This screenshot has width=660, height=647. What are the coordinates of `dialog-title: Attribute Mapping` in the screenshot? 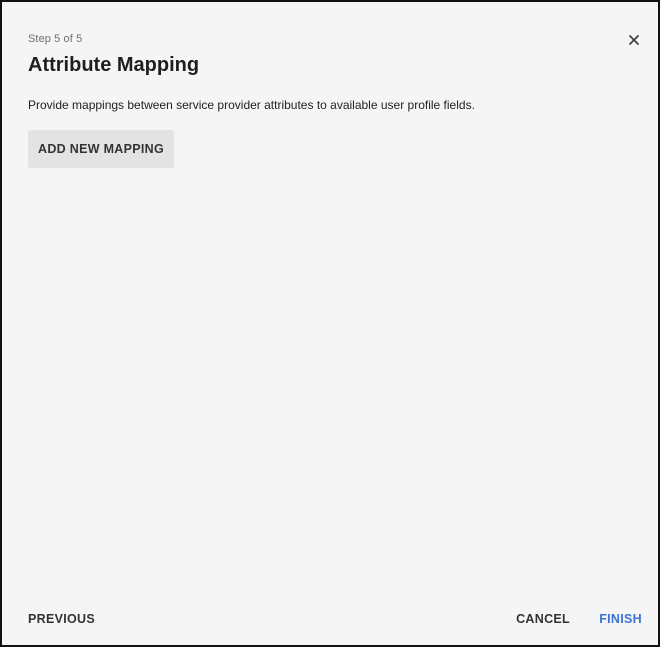 It's located at (114, 65).